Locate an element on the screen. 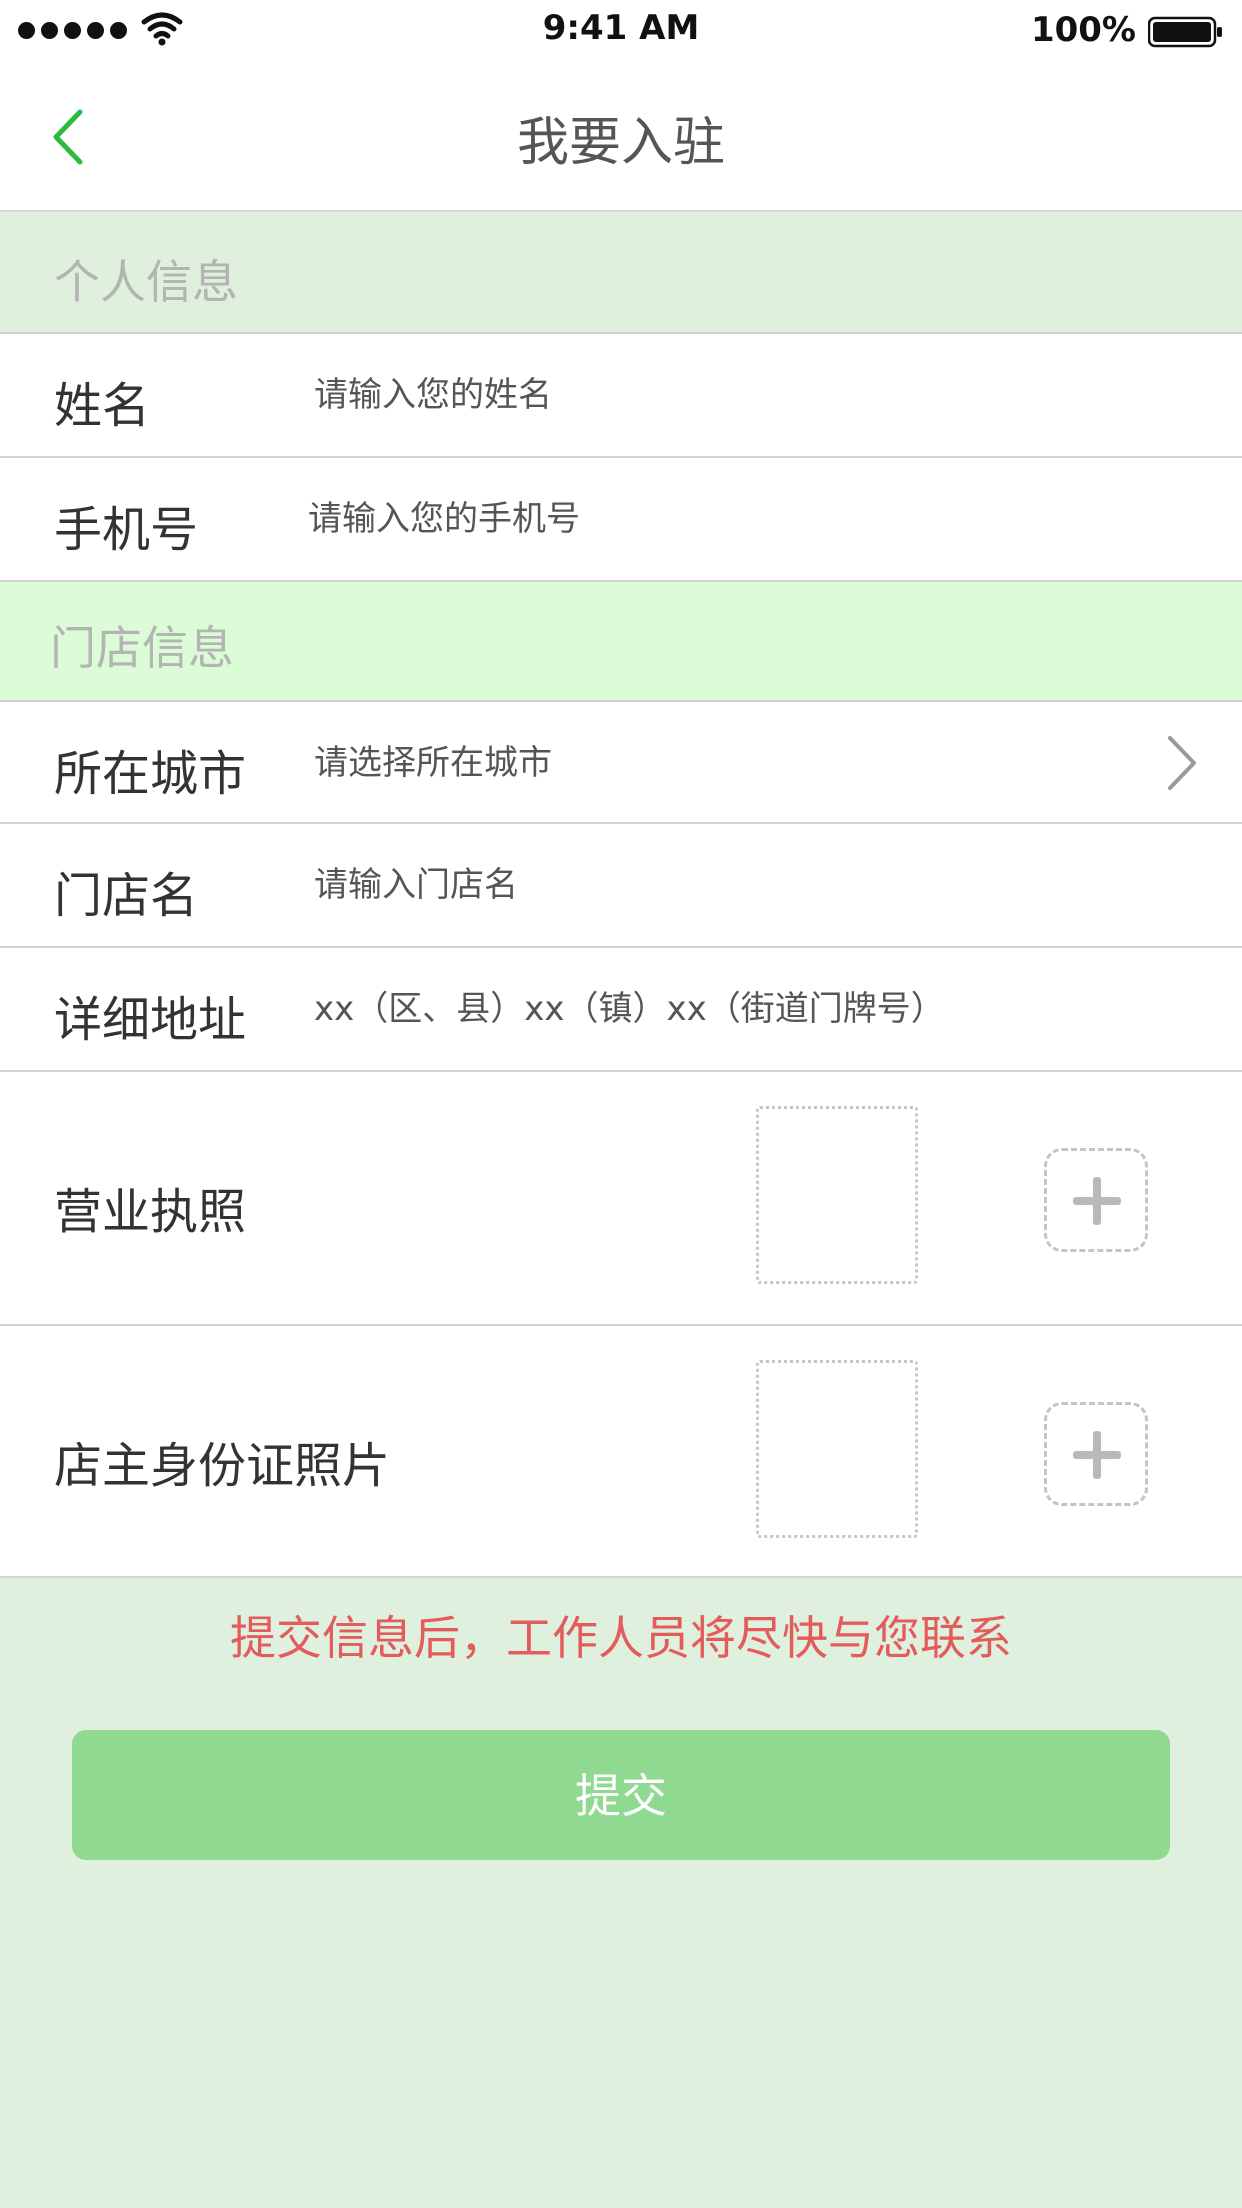 Image resolution: width=1242 pixels, height=2208 pixels. phone-row: 手机号 is located at coordinates (621, 520).